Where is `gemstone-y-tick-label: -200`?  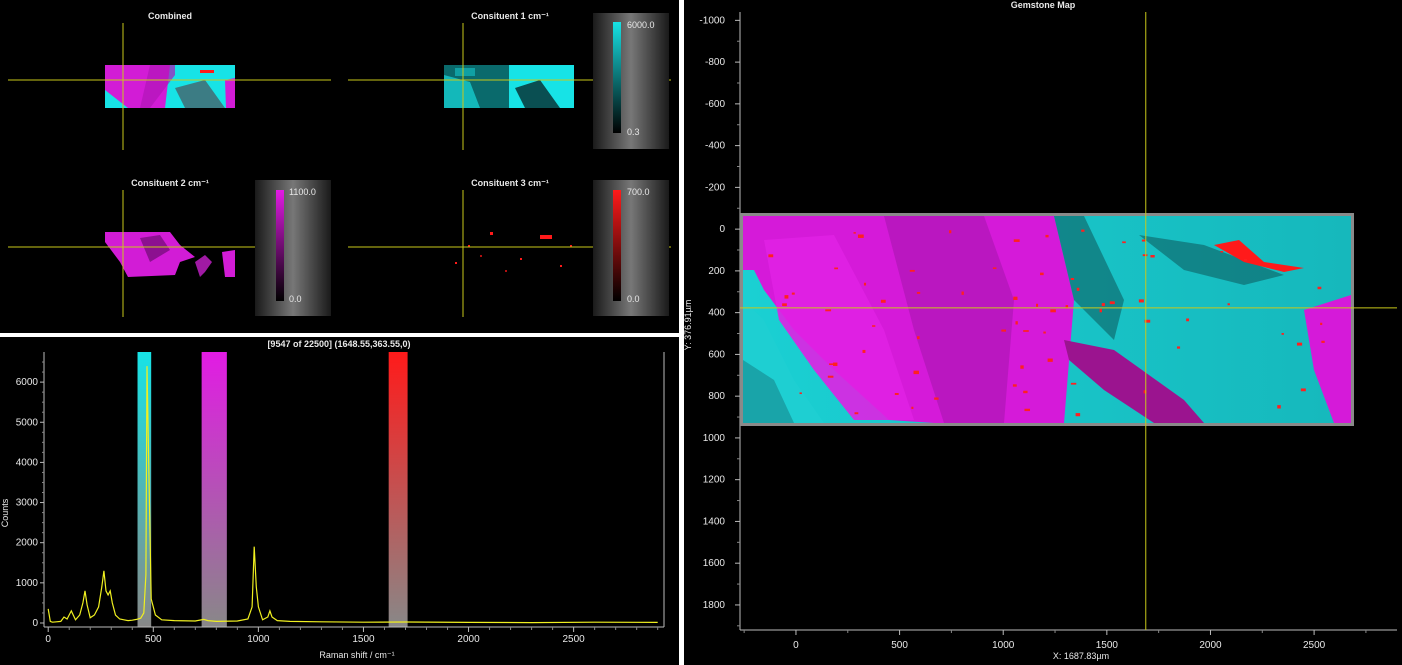
gemstone-y-tick-label: -200 is located at coordinates (715, 187).